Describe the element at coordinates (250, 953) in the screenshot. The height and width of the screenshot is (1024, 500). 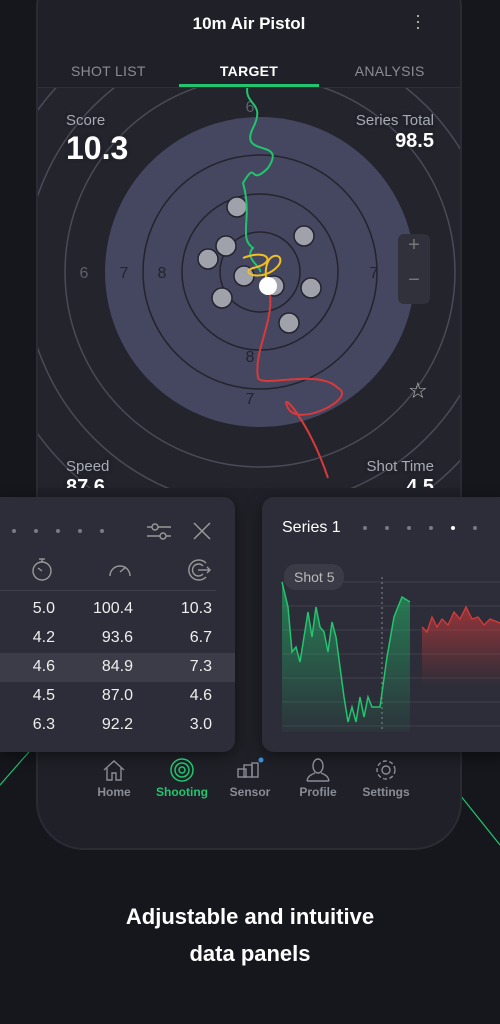
I see `caption-line: data panels` at that location.